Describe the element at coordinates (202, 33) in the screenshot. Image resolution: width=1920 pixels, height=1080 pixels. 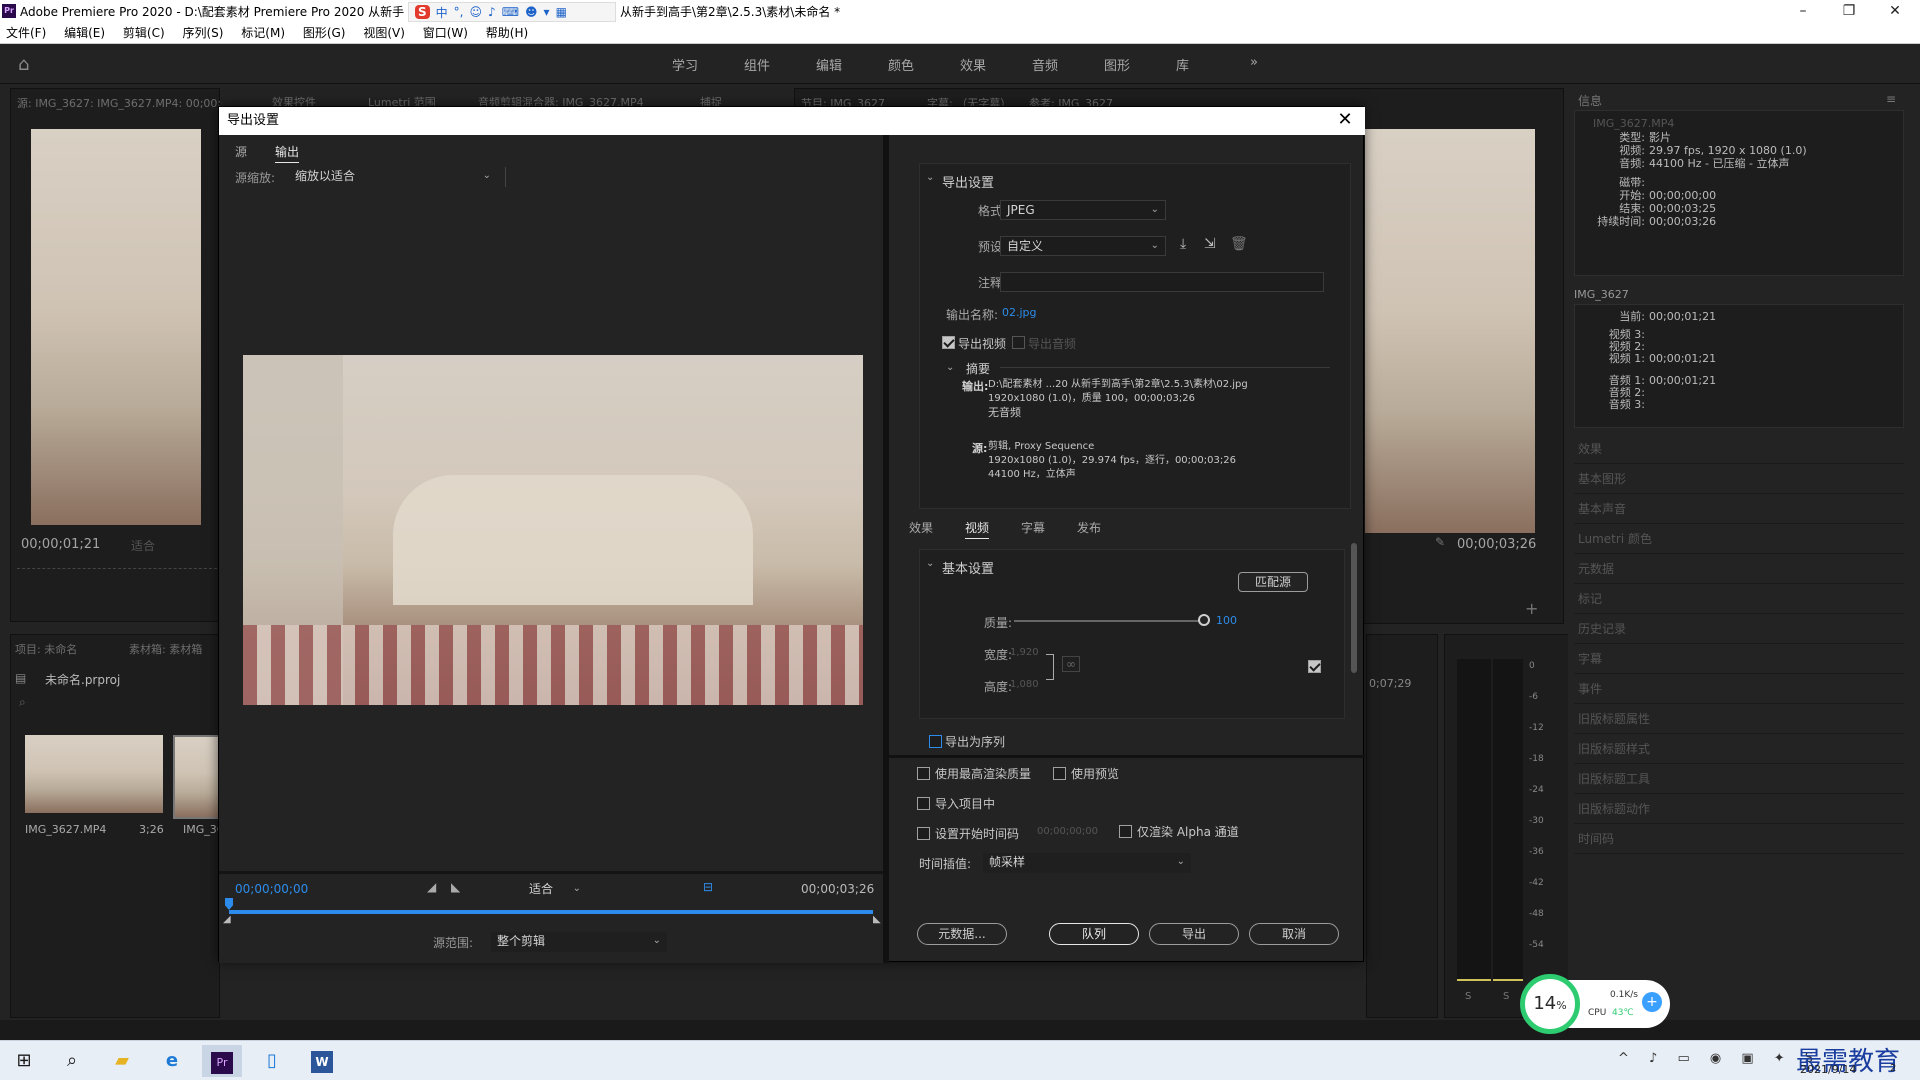
I see `menu-sequence: 序列(S)` at that location.